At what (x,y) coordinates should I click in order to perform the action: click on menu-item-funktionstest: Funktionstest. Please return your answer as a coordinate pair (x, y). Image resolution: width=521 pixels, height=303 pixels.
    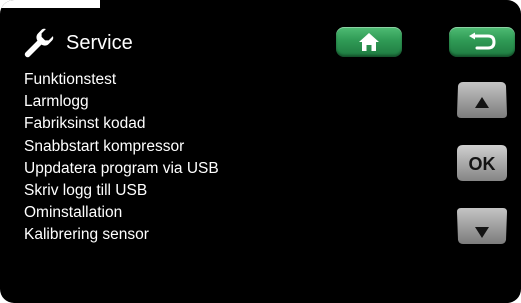
    Looking at the image, I should click on (121, 80).